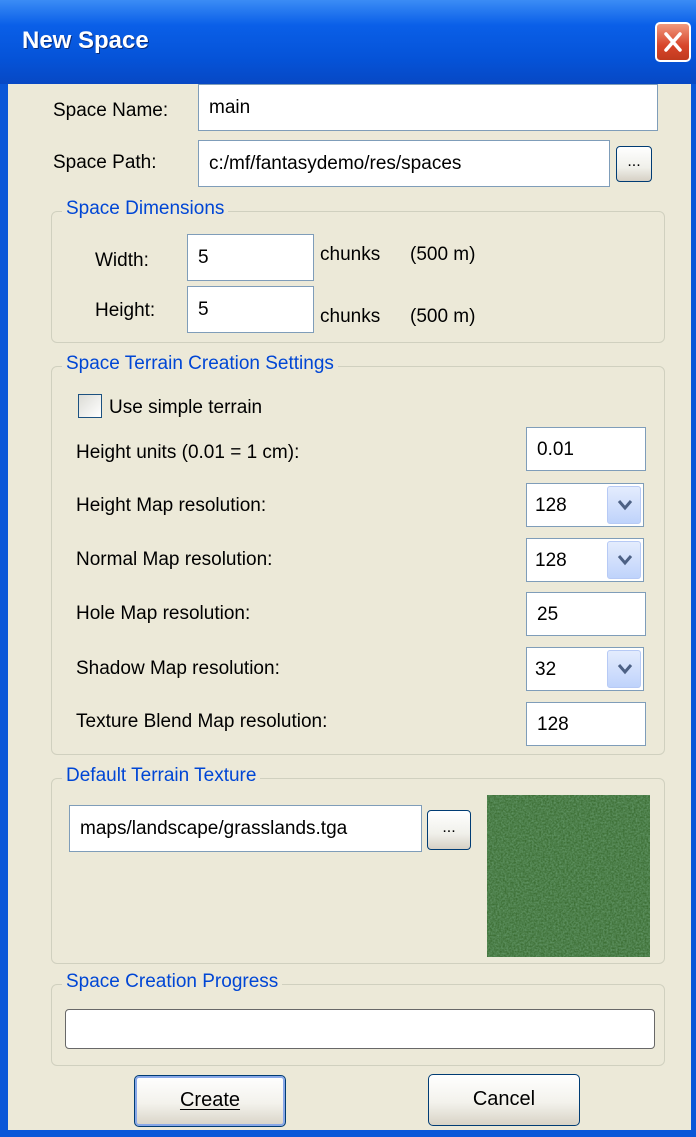 This screenshot has height=1137, width=696. I want to click on shadow-map-dropdown-button, so click(624, 669).